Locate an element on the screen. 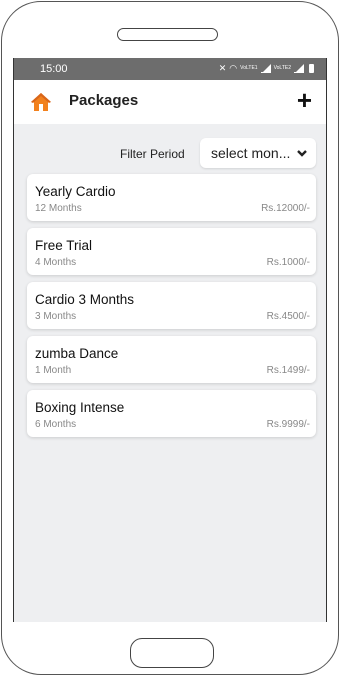  package-name: Yearly Cardio is located at coordinates (75, 191).